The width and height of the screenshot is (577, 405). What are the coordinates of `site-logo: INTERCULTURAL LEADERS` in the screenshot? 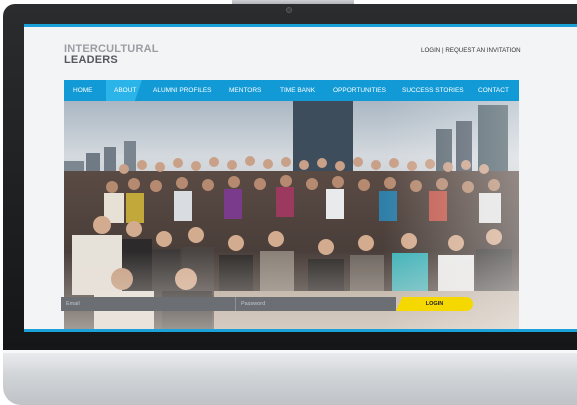 It's located at (111, 55).